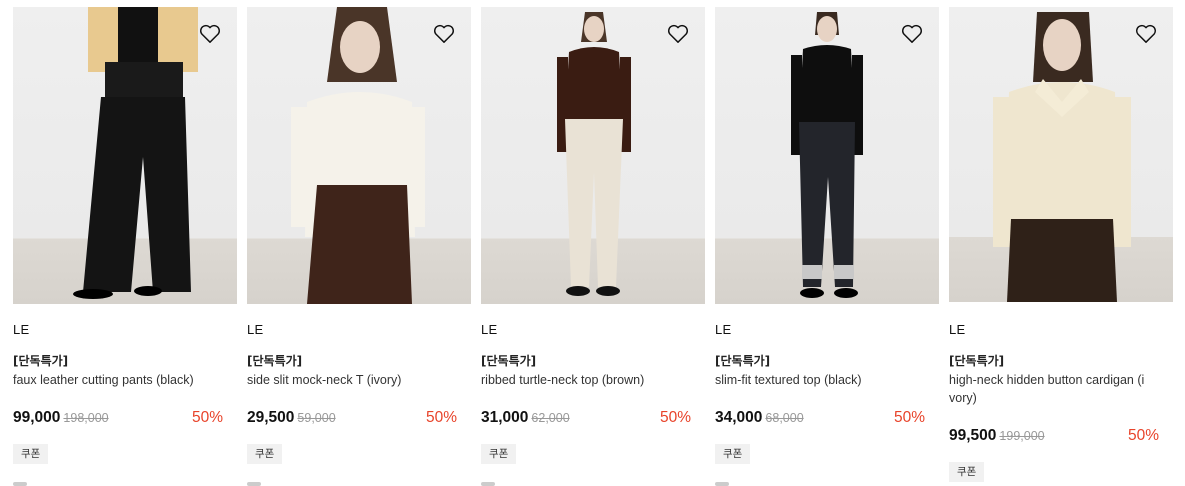 The image size is (1185, 486). I want to click on price-row: 34,000 68,000 50%, so click(820, 420).